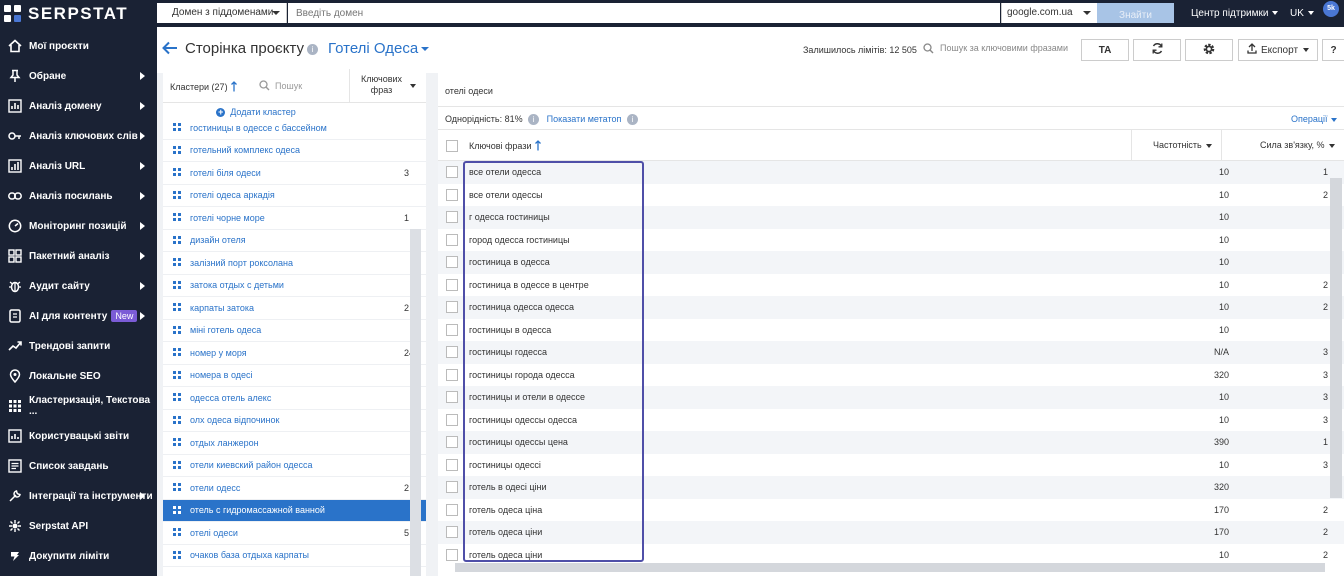 Image resolution: width=1344 pixels, height=576 pixels. I want to click on strength-column-header: Сила зв'язку, %, so click(1282, 146).